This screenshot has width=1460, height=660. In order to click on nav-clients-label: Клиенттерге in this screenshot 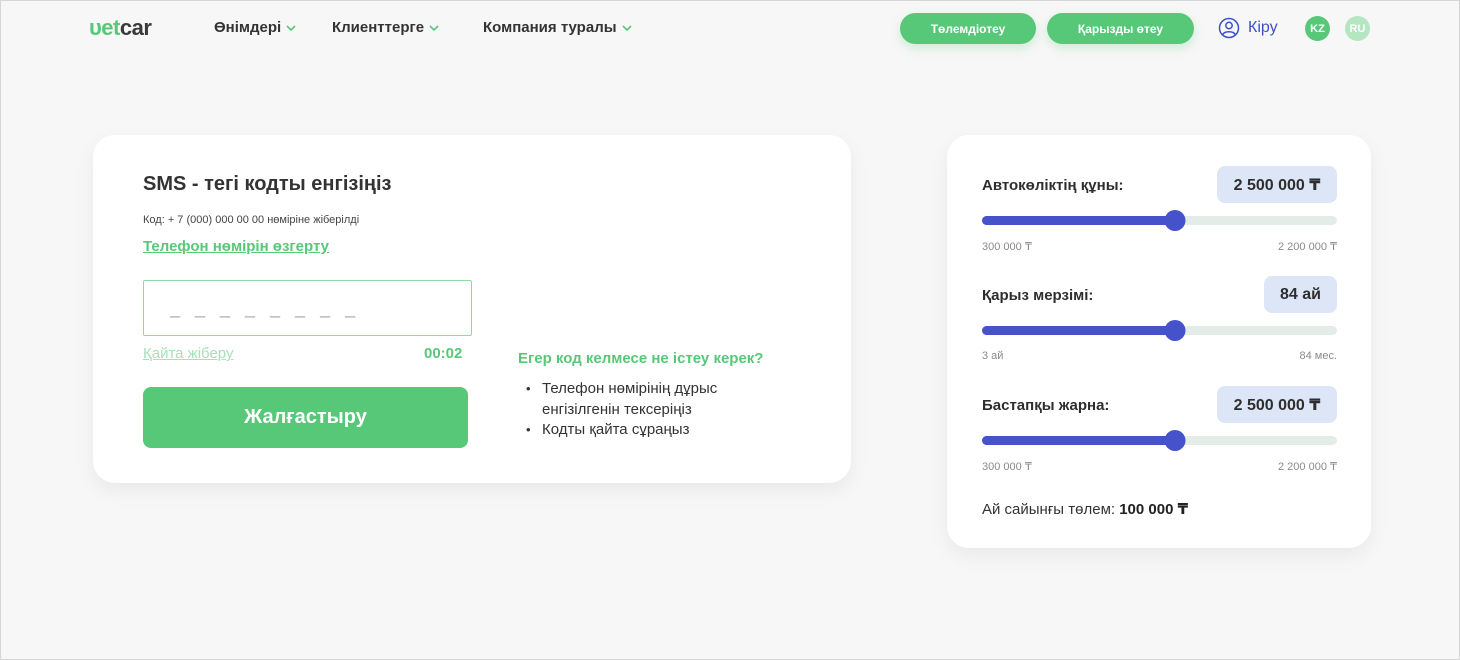, I will do `click(378, 27)`.